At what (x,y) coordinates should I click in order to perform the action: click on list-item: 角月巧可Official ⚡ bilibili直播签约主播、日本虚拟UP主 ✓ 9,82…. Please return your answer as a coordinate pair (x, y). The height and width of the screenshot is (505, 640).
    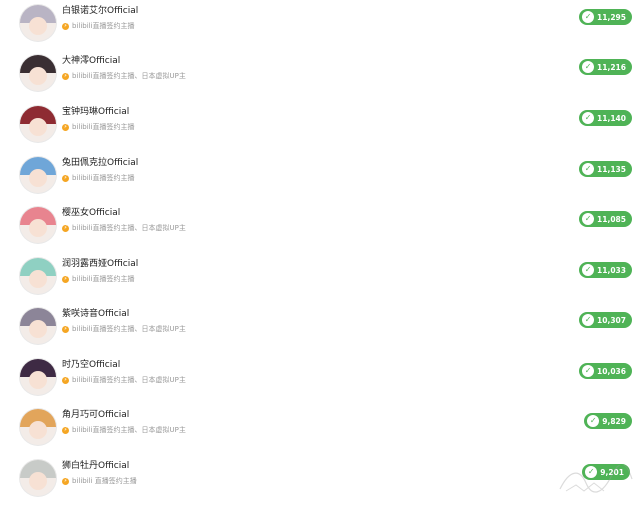
    Looking at the image, I should click on (320, 429).